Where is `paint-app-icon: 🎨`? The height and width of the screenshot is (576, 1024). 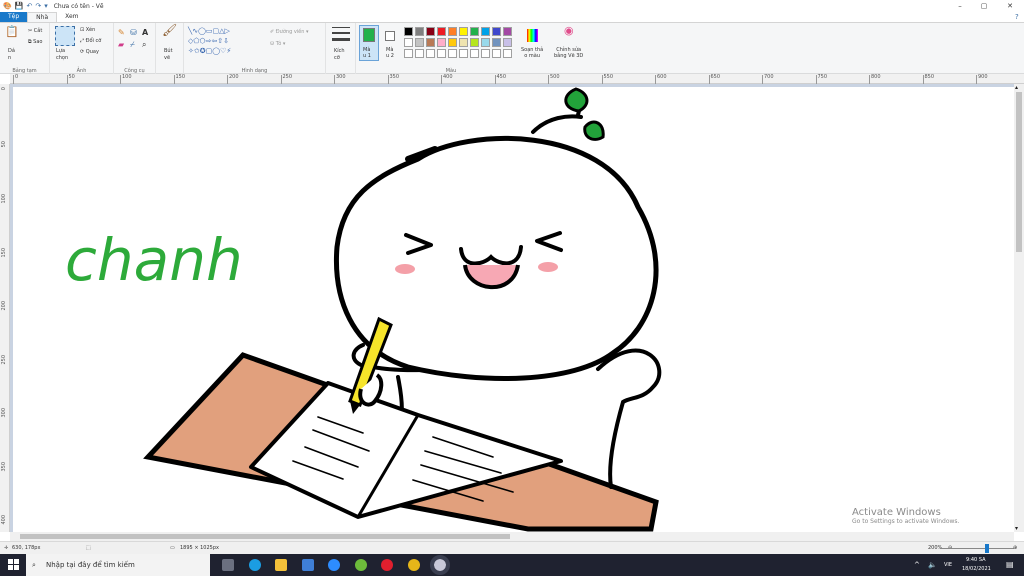
paint-app-icon: 🎨 is located at coordinates (7, 6).